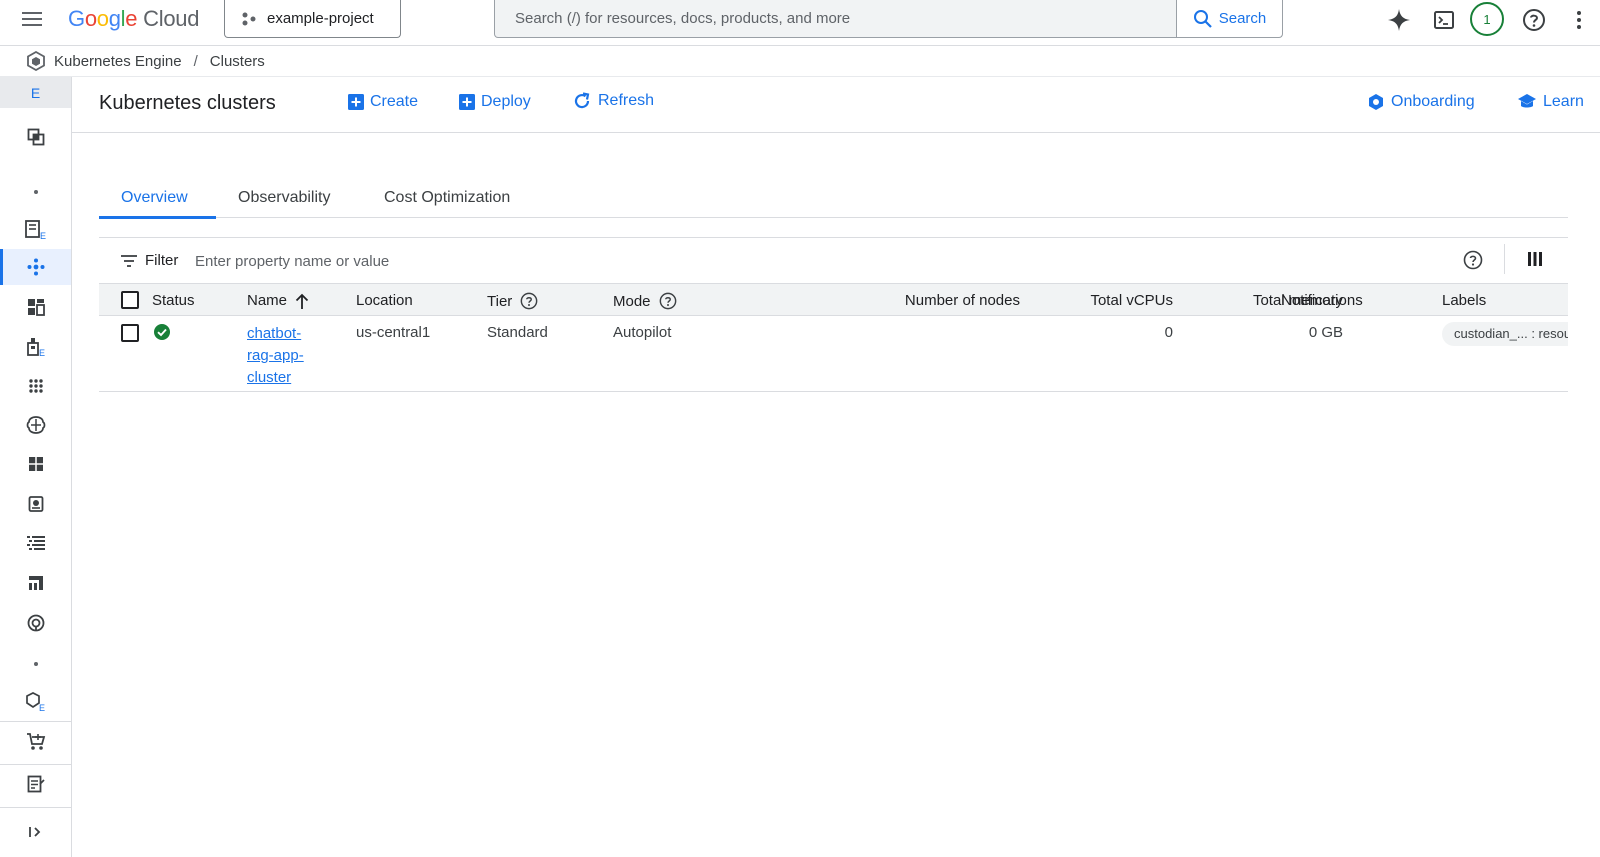 This screenshot has height=857, width=1600. What do you see at coordinates (249, 18) in the screenshot?
I see `project-icon` at bounding box center [249, 18].